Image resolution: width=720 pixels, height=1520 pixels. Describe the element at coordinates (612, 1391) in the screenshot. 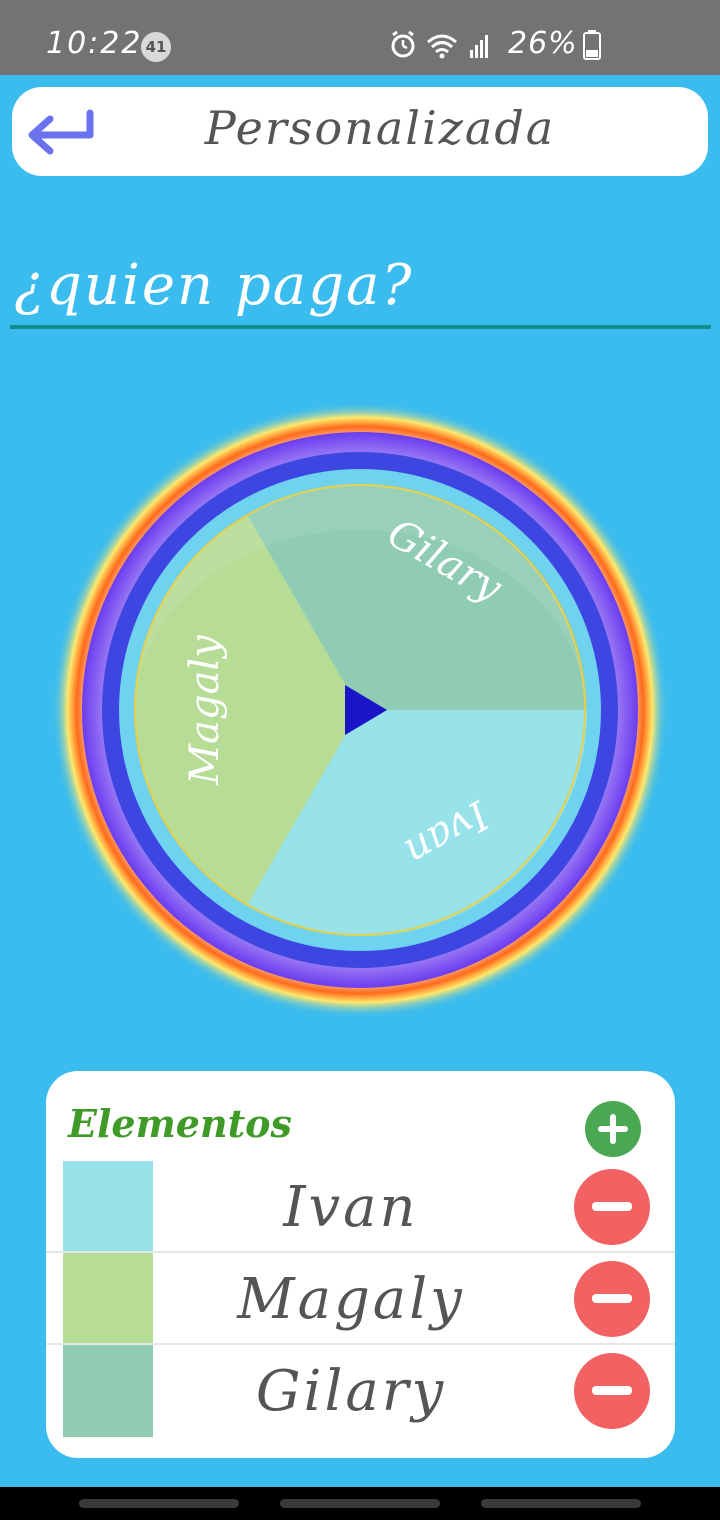

I see `remove-gilary-button` at that location.